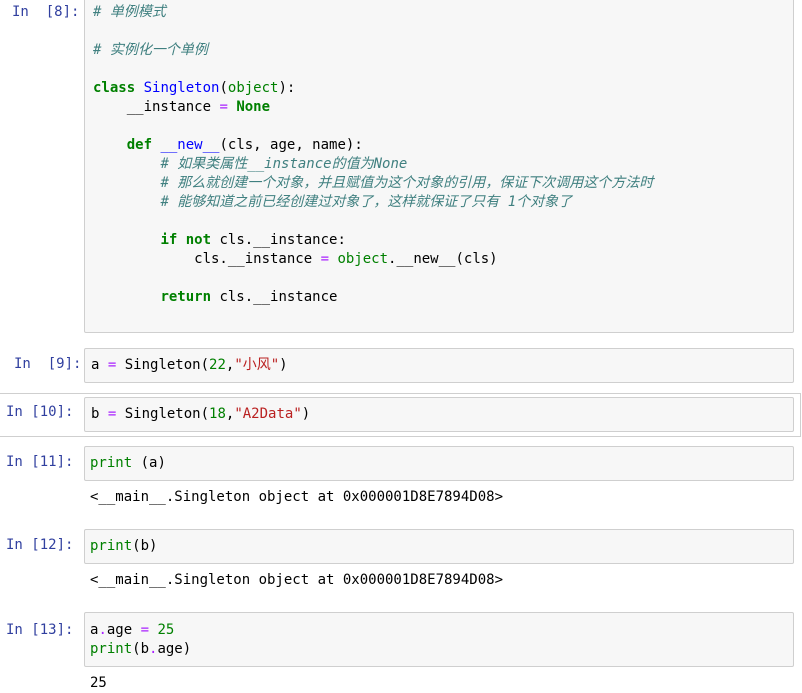  I want to click on code-line: return cls.__instance, so click(215, 297).